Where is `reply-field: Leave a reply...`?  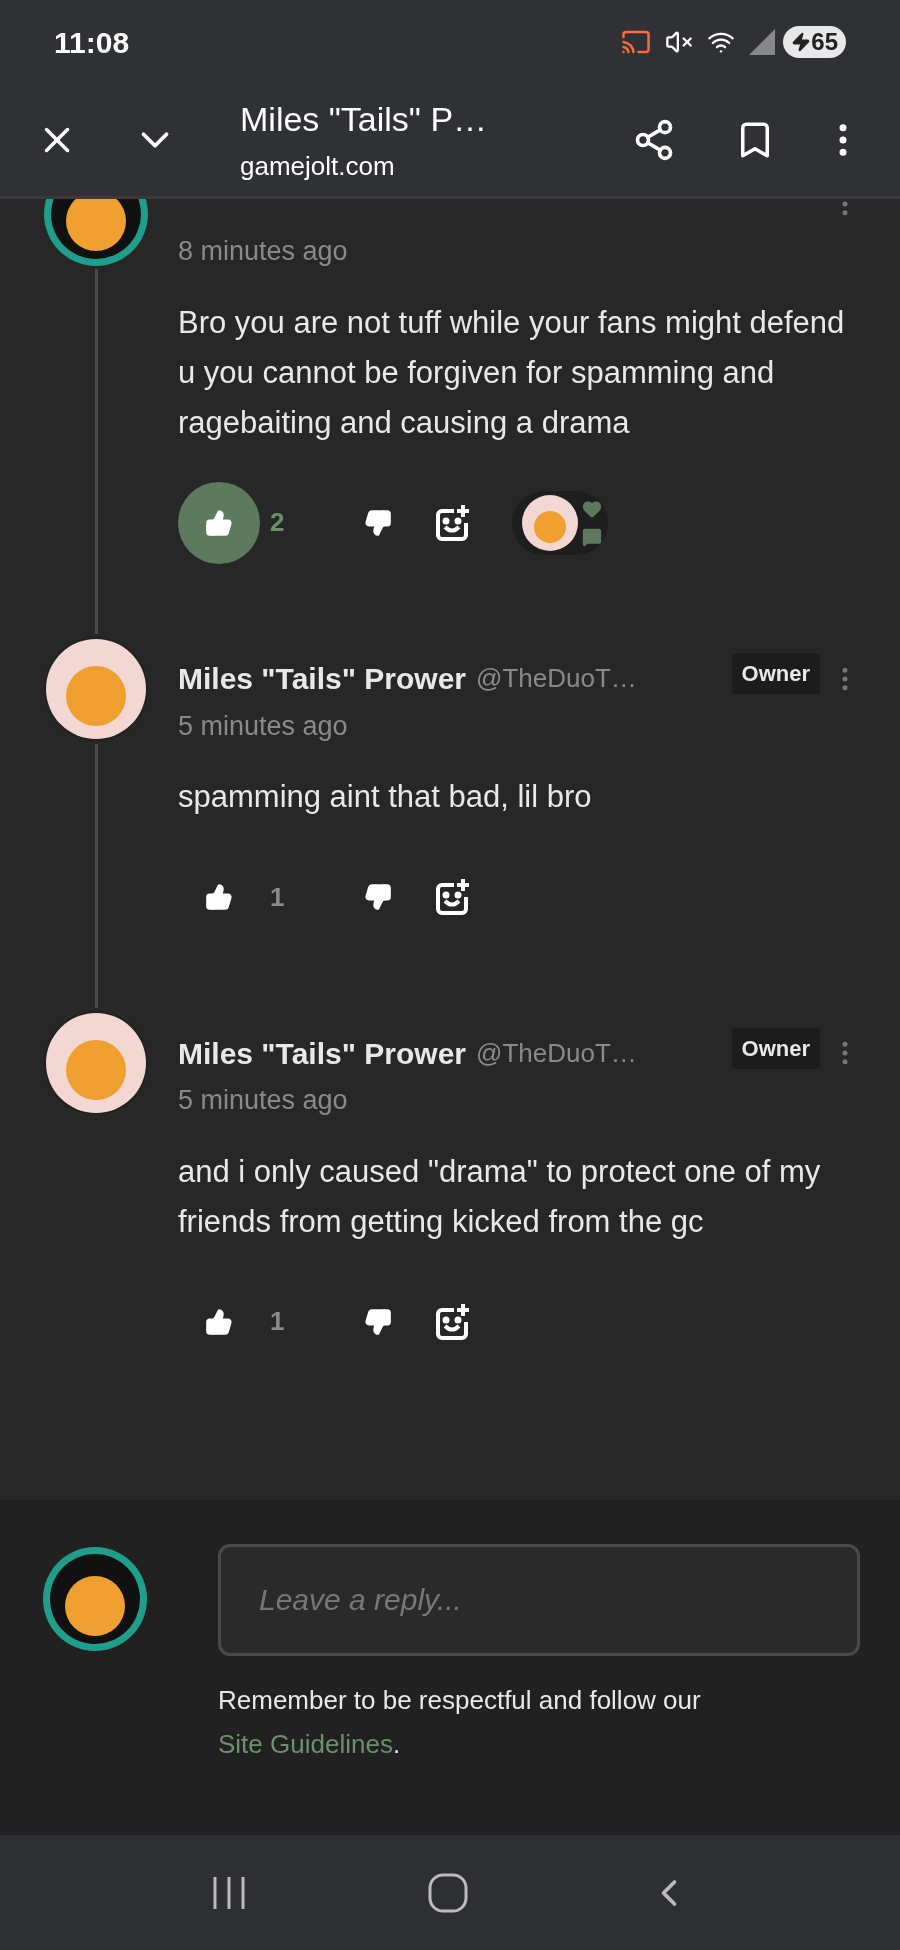
reply-field: Leave a reply... is located at coordinates (539, 1600).